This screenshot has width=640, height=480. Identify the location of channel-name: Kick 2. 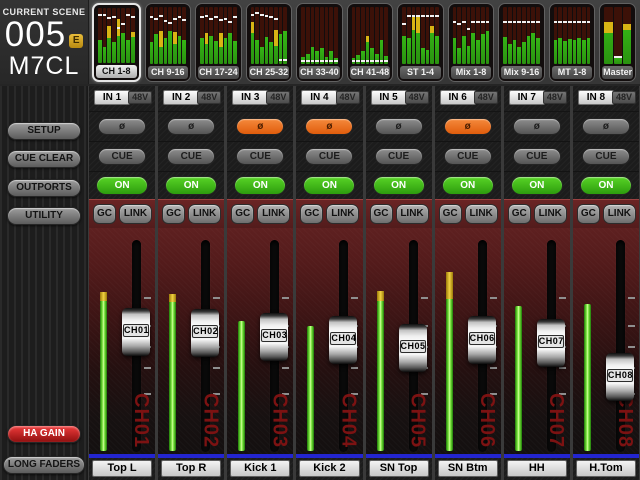
(329, 468).